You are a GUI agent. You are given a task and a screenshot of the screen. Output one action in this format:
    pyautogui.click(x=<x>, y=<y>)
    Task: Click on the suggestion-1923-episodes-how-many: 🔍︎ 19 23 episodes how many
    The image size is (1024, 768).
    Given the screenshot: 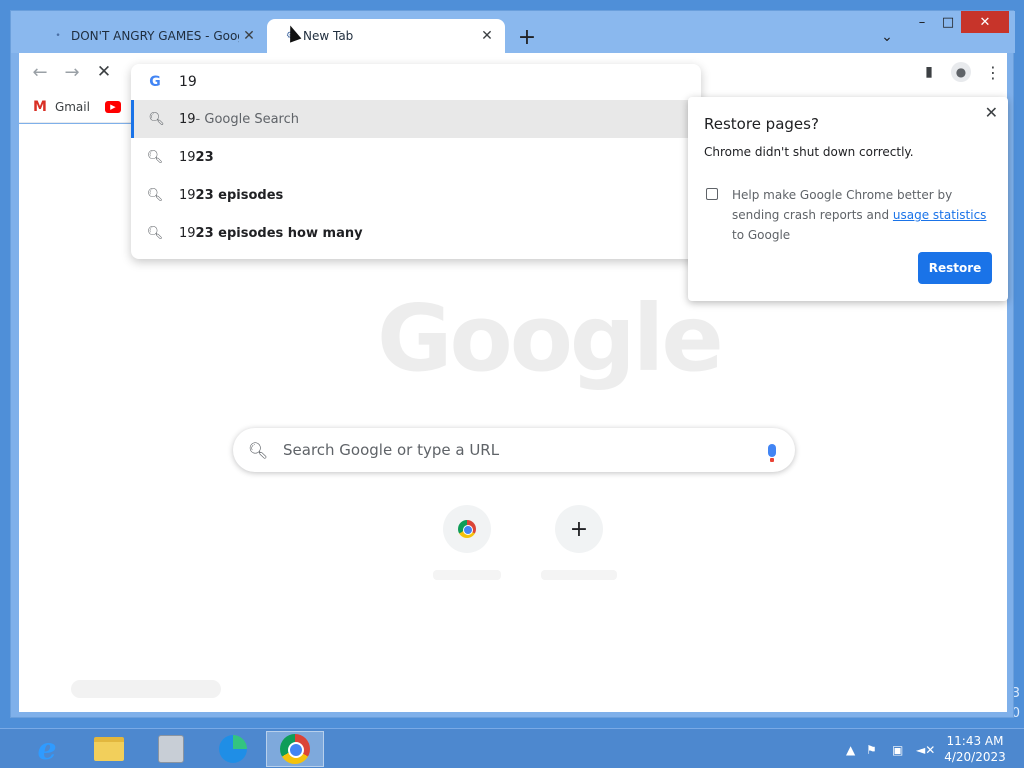 What is the action you would take?
    pyautogui.click(x=416, y=233)
    